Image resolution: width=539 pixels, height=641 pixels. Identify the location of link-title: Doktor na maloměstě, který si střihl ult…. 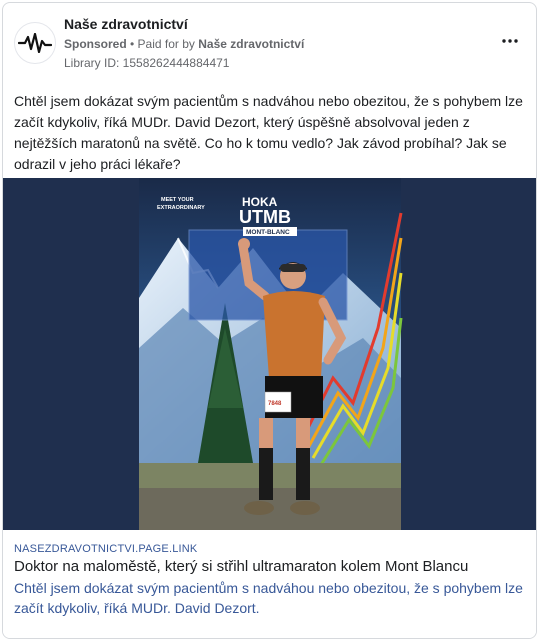
(241, 566).